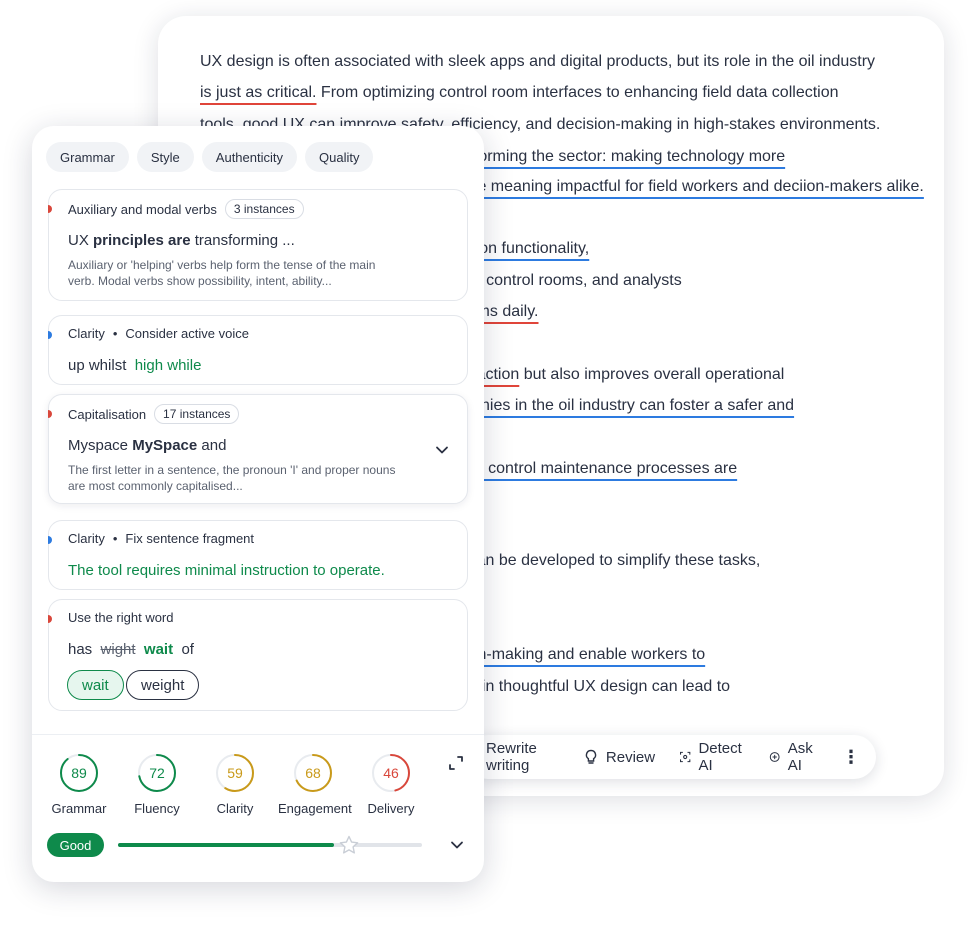  Describe the element at coordinates (97, 365) in the screenshot. I see `snippet-original: up whilst` at that location.